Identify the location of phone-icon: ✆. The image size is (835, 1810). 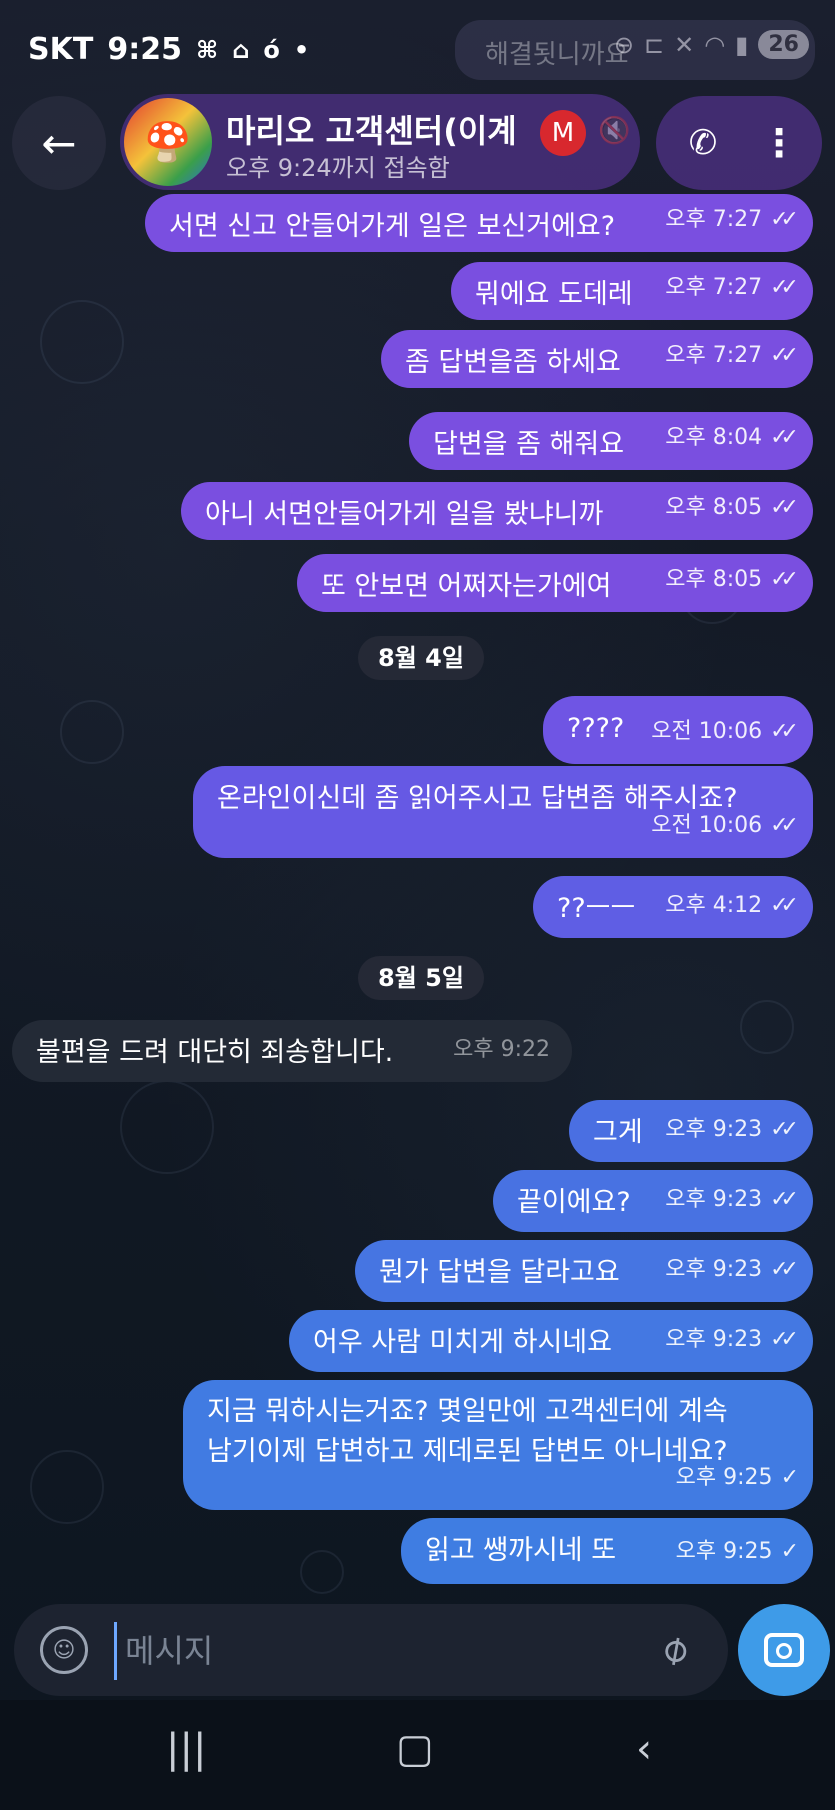
(703, 143).